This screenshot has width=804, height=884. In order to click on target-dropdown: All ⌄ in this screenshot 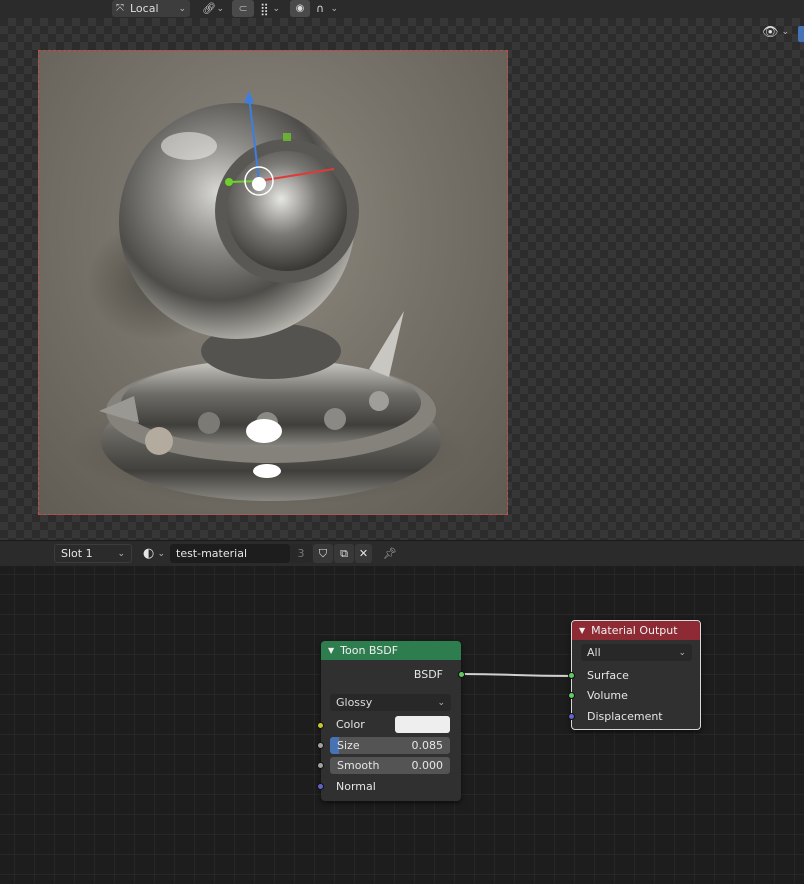, I will do `click(636, 652)`.